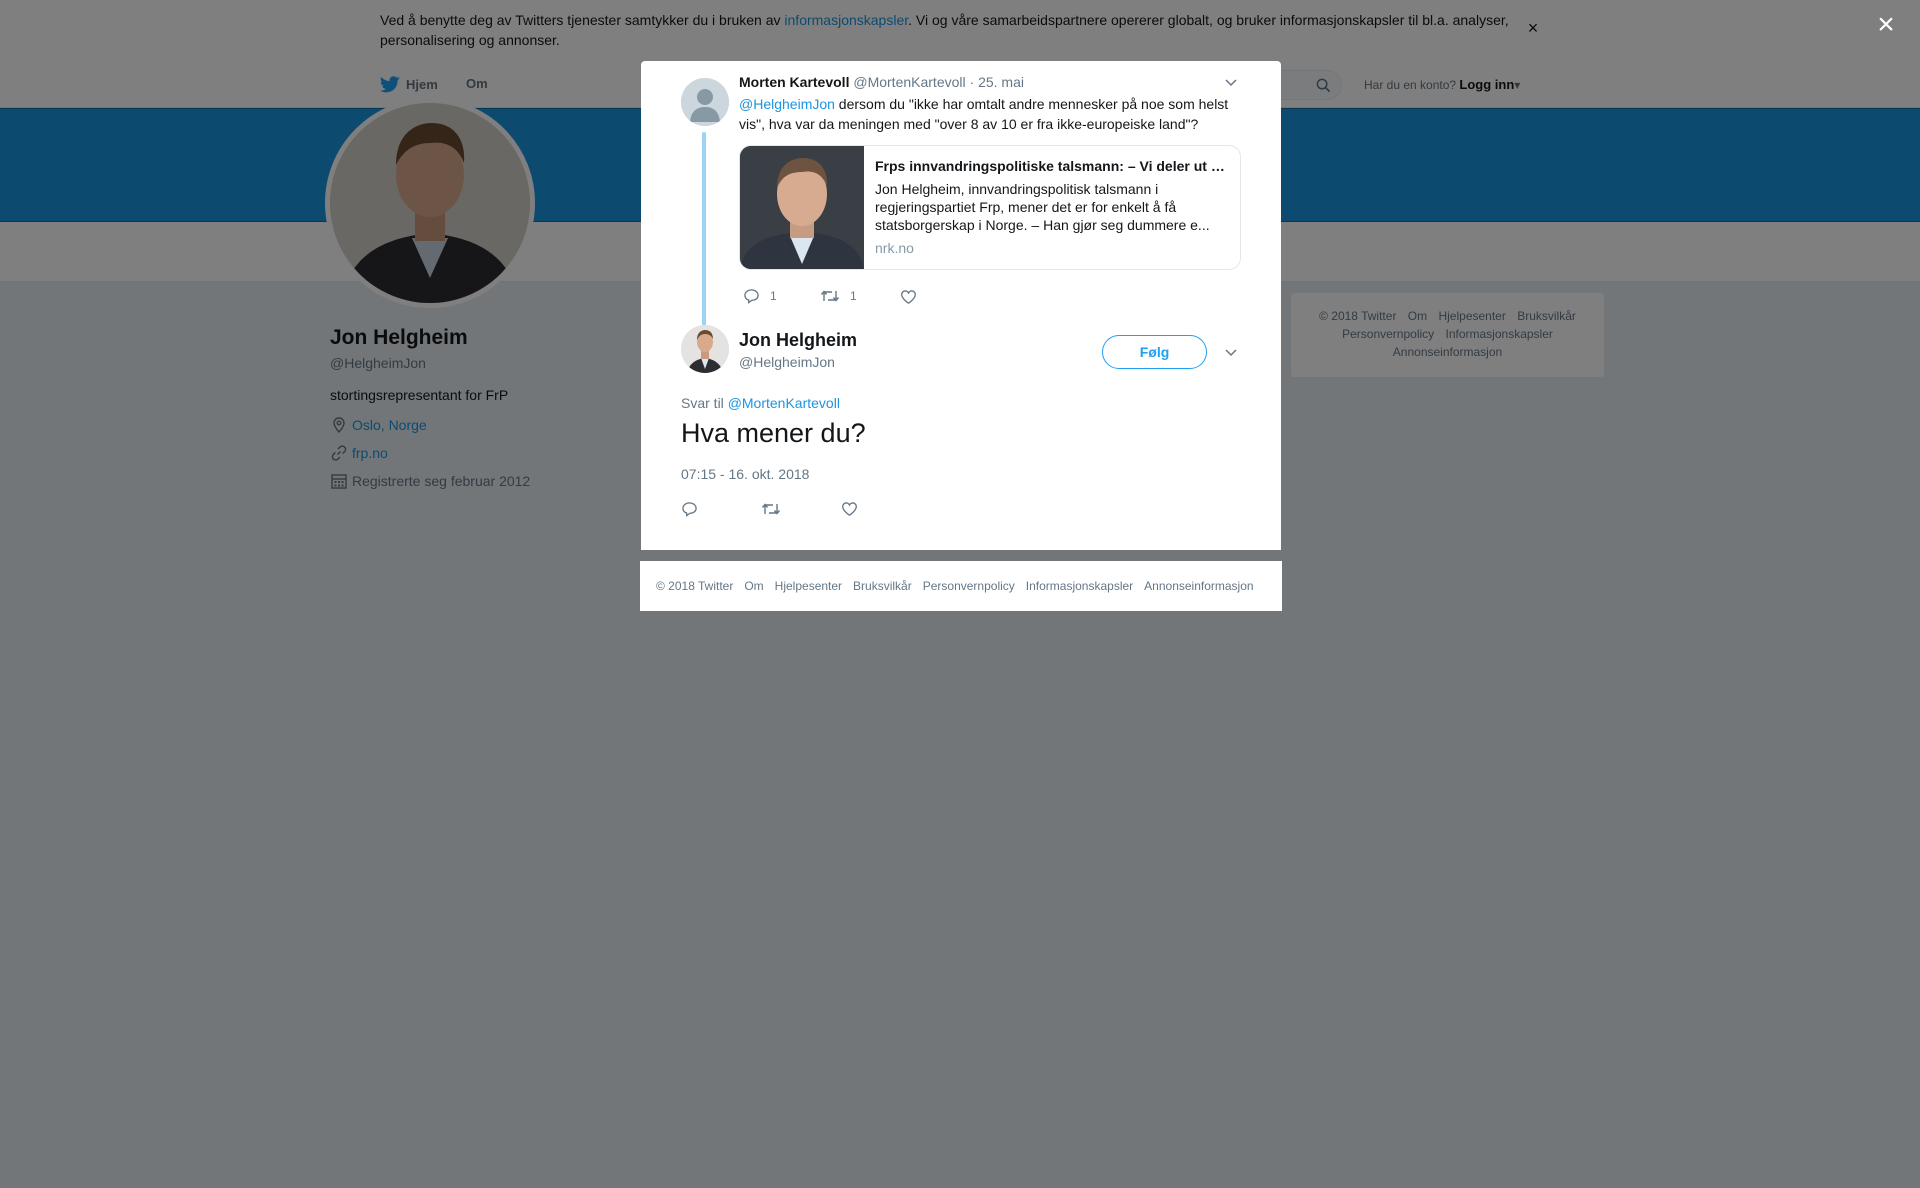  I want to click on link-card-image, so click(802, 207).